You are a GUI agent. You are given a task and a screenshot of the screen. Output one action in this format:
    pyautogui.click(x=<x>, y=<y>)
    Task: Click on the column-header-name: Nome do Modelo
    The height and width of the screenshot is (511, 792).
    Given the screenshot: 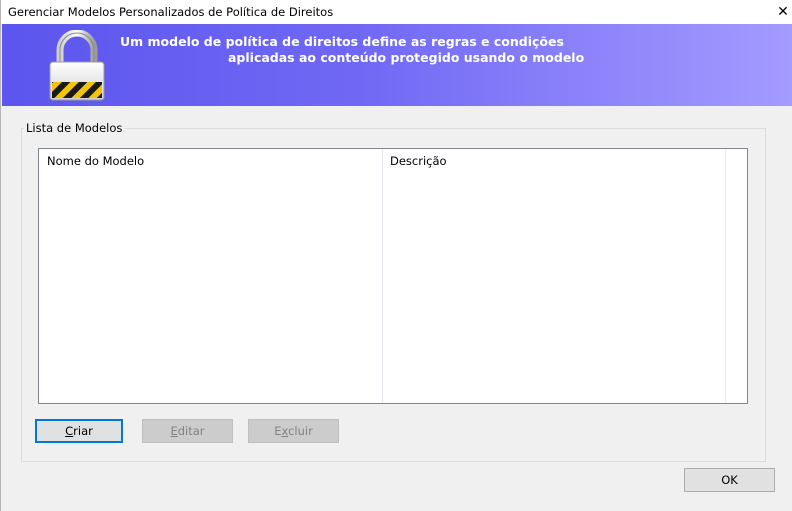 What is the action you would take?
    pyautogui.click(x=210, y=161)
    